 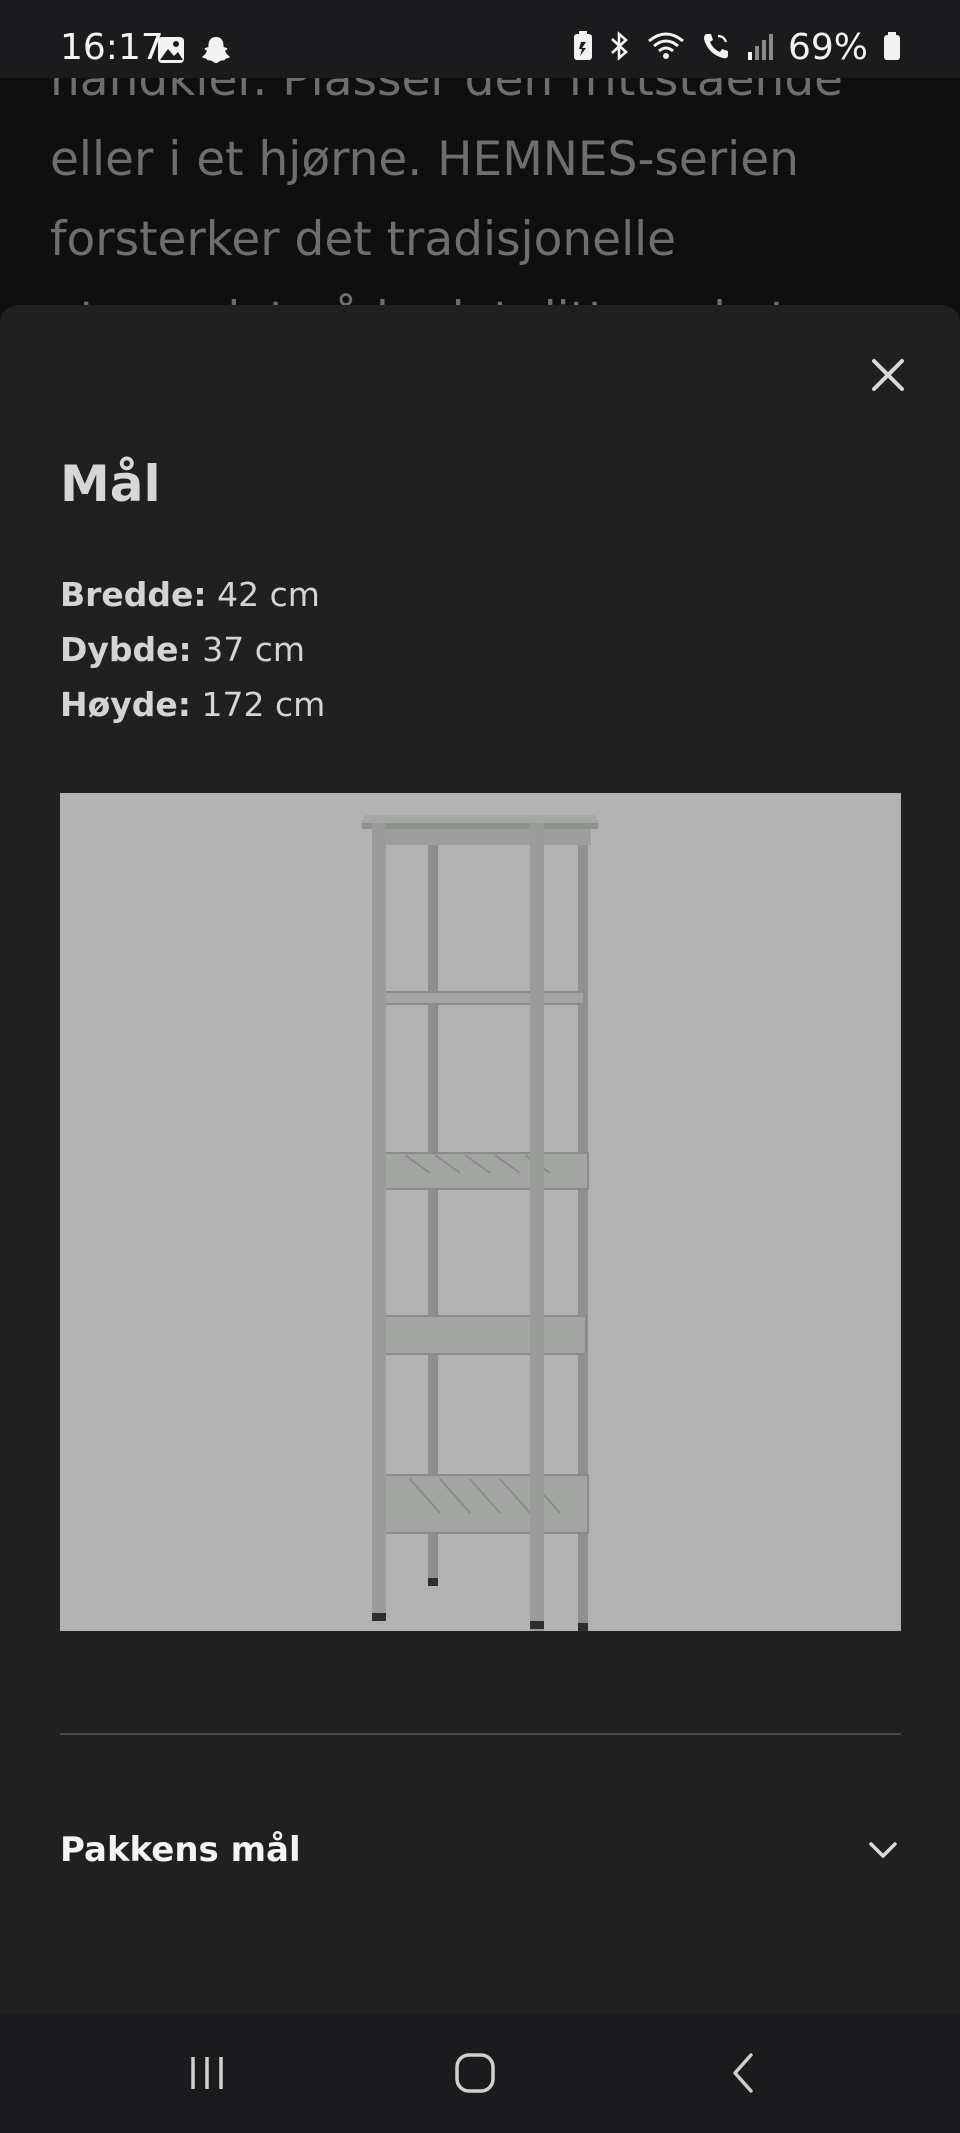 What do you see at coordinates (737, 48) in the screenshot?
I see `status-right-icons: 69%` at bounding box center [737, 48].